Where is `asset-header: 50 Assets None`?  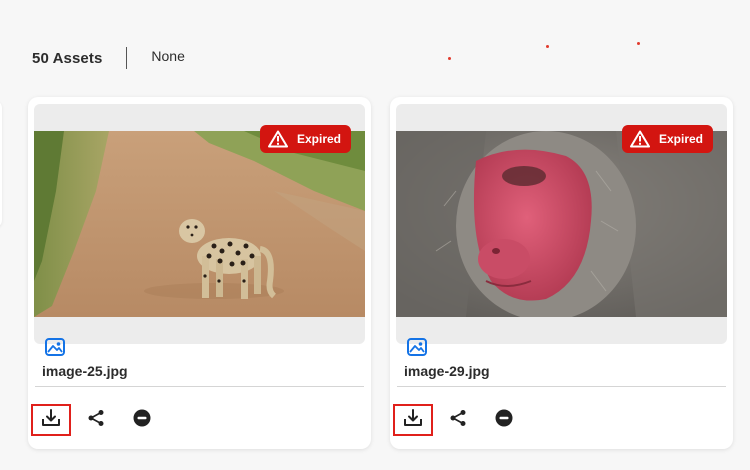
asset-header: 50 Assets None is located at coordinates (108, 58).